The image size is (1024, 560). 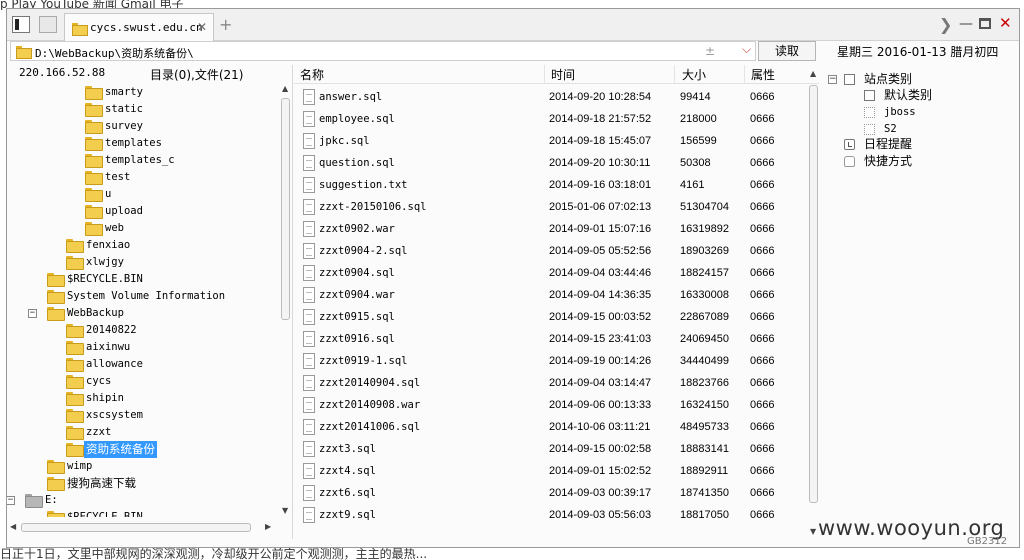 What do you see at coordinates (202, 27) in the screenshot?
I see `tab-close-icon: ✕` at bounding box center [202, 27].